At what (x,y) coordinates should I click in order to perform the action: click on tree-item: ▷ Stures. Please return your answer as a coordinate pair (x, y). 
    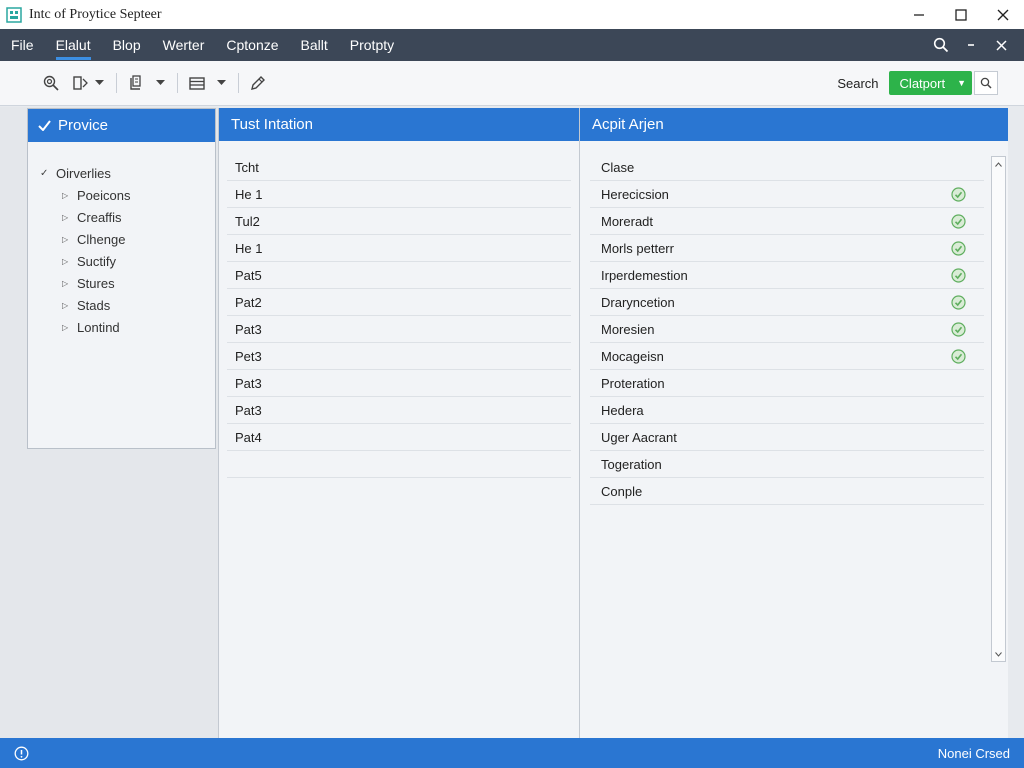
    Looking at the image, I should click on (121, 283).